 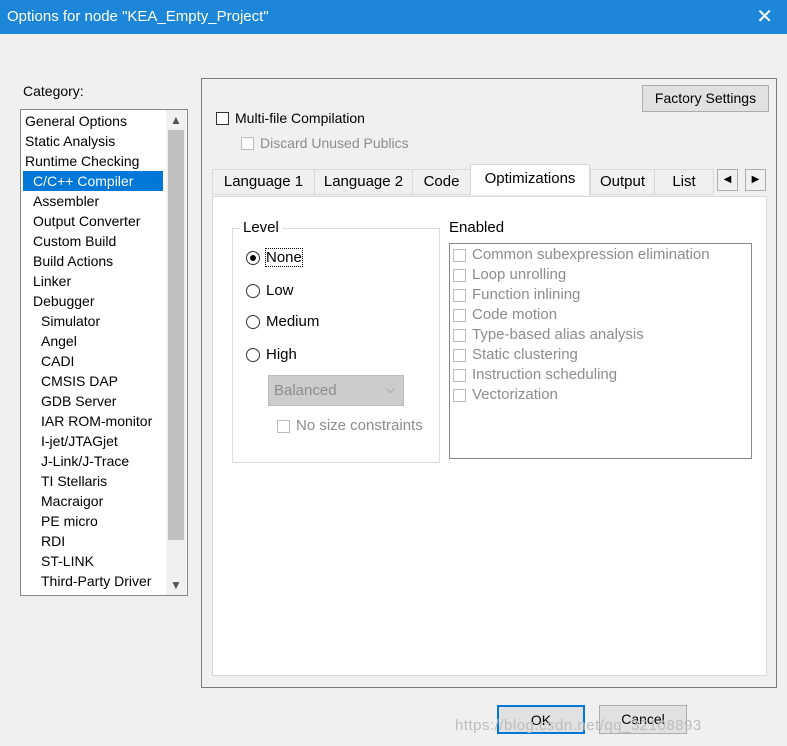 What do you see at coordinates (58, 361) in the screenshot?
I see `category-item: CADI` at bounding box center [58, 361].